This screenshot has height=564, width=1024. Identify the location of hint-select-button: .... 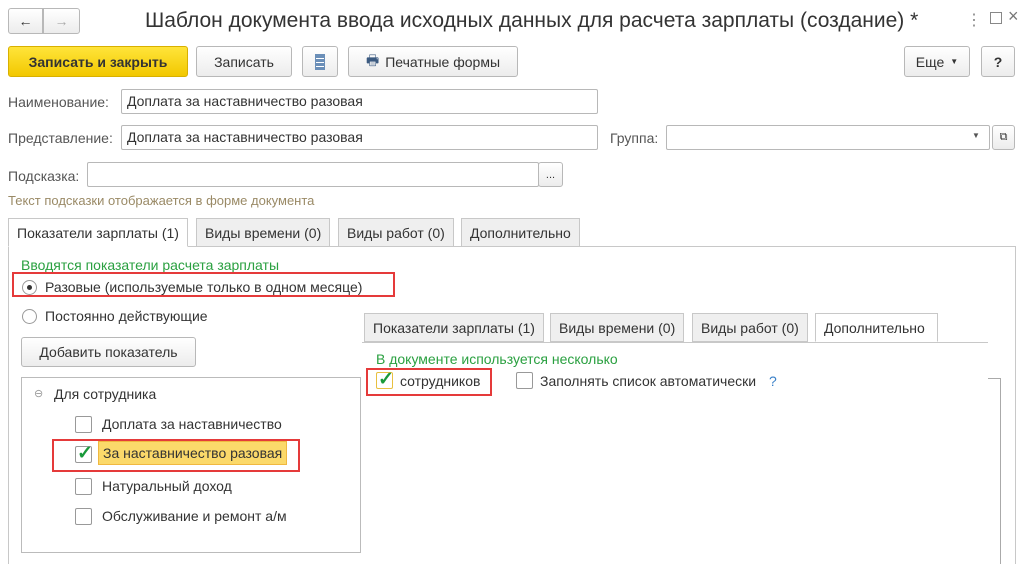
(550, 174).